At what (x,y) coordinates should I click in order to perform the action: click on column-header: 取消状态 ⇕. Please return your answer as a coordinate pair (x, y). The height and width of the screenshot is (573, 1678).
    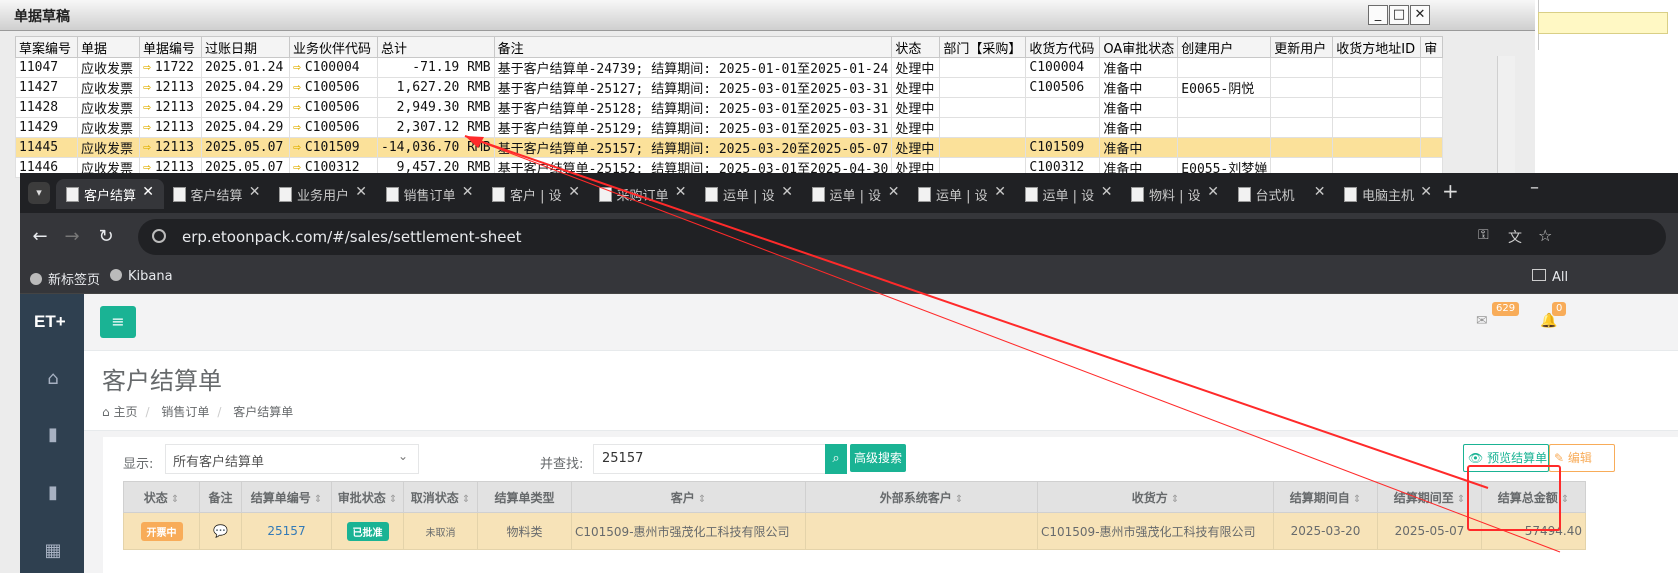
    Looking at the image, I should click on (440, 497).